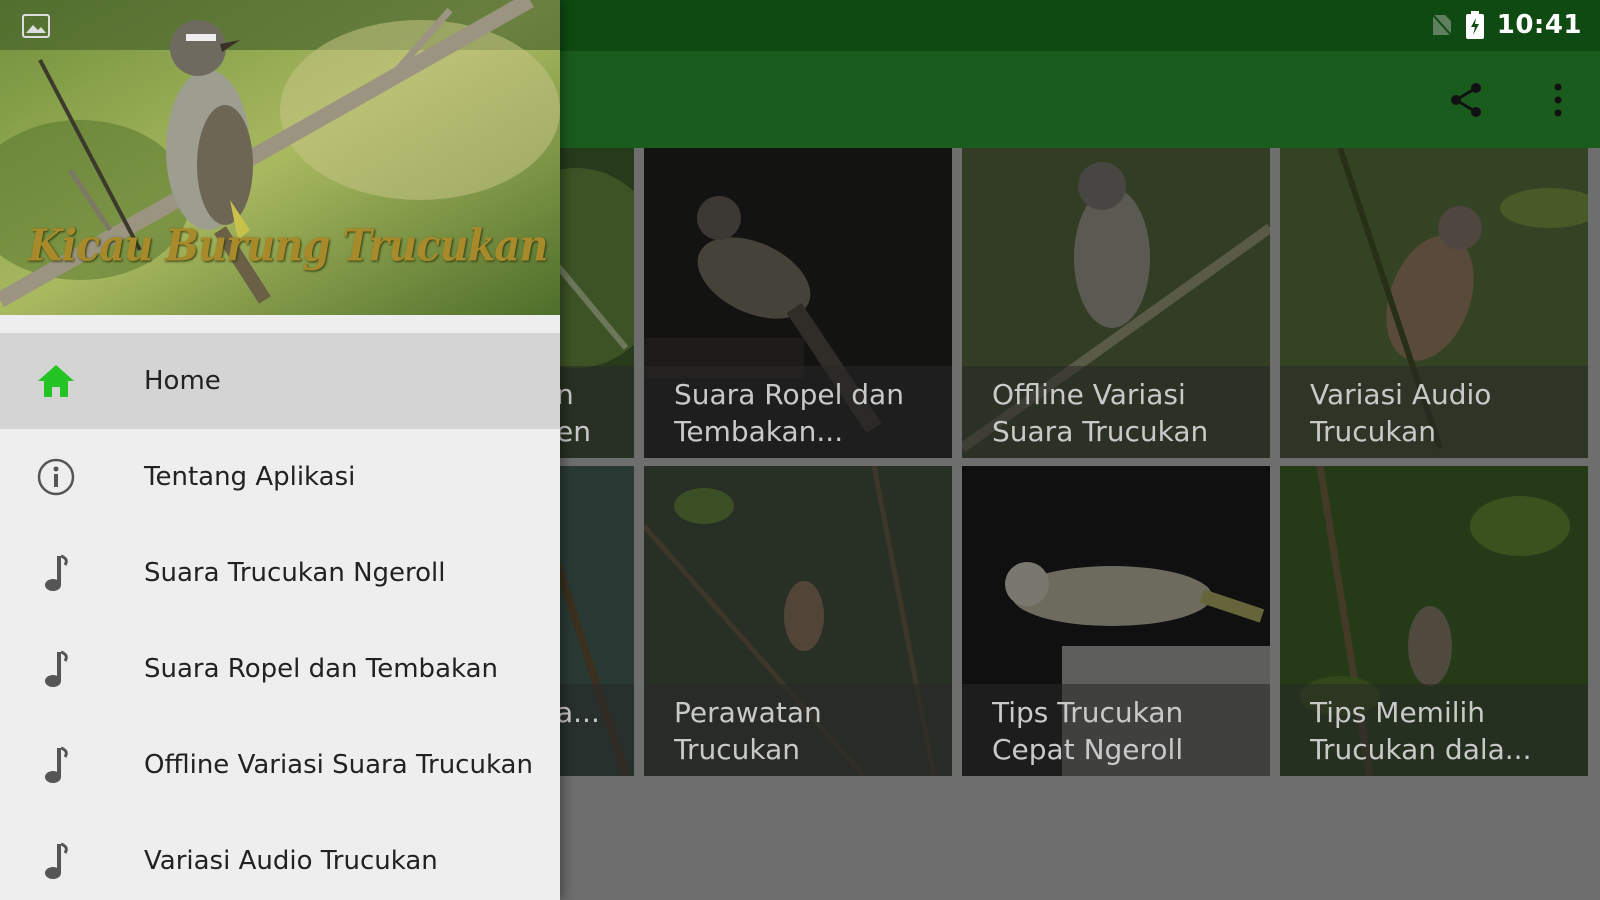 This screenshot has width=1600, height=900. What do you see at coordinates (280, 381) in the screenshot?
I see `menu-item-home: Home` at bounding box center [280, 381].